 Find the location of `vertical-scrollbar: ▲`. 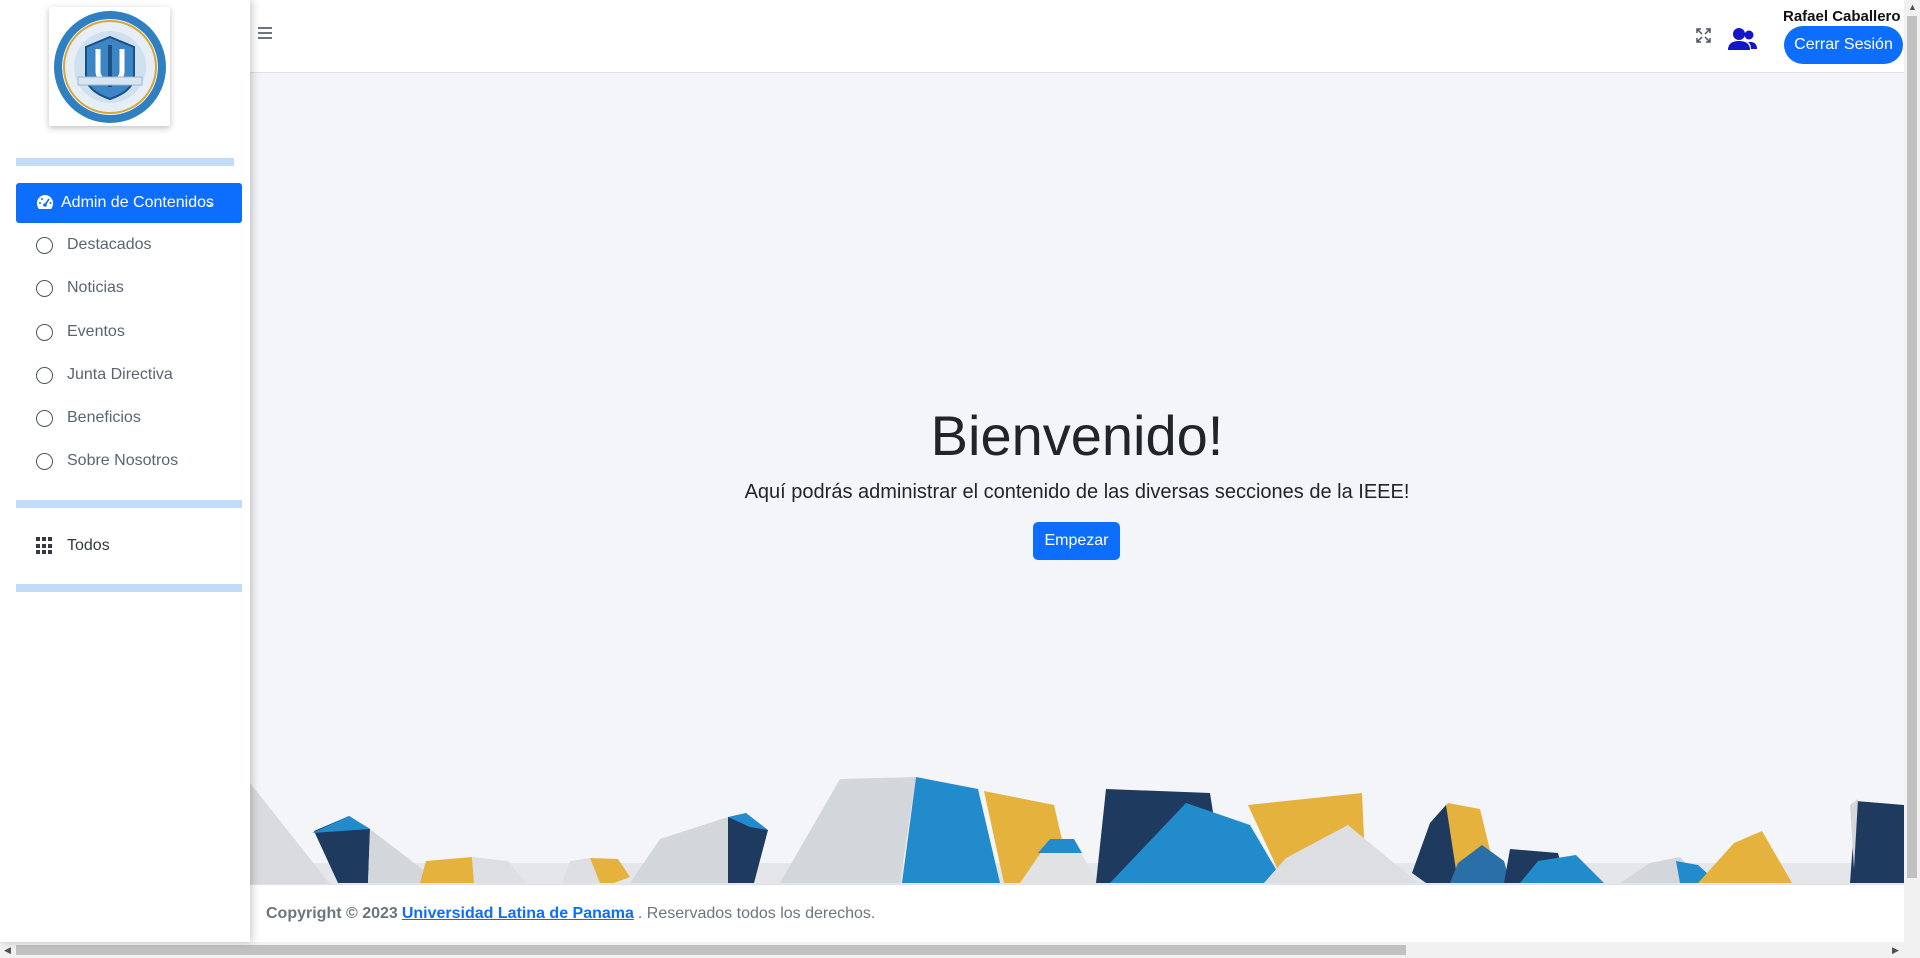

vertical-scrollbar: ▲ is located at coordinates (1912, 471).